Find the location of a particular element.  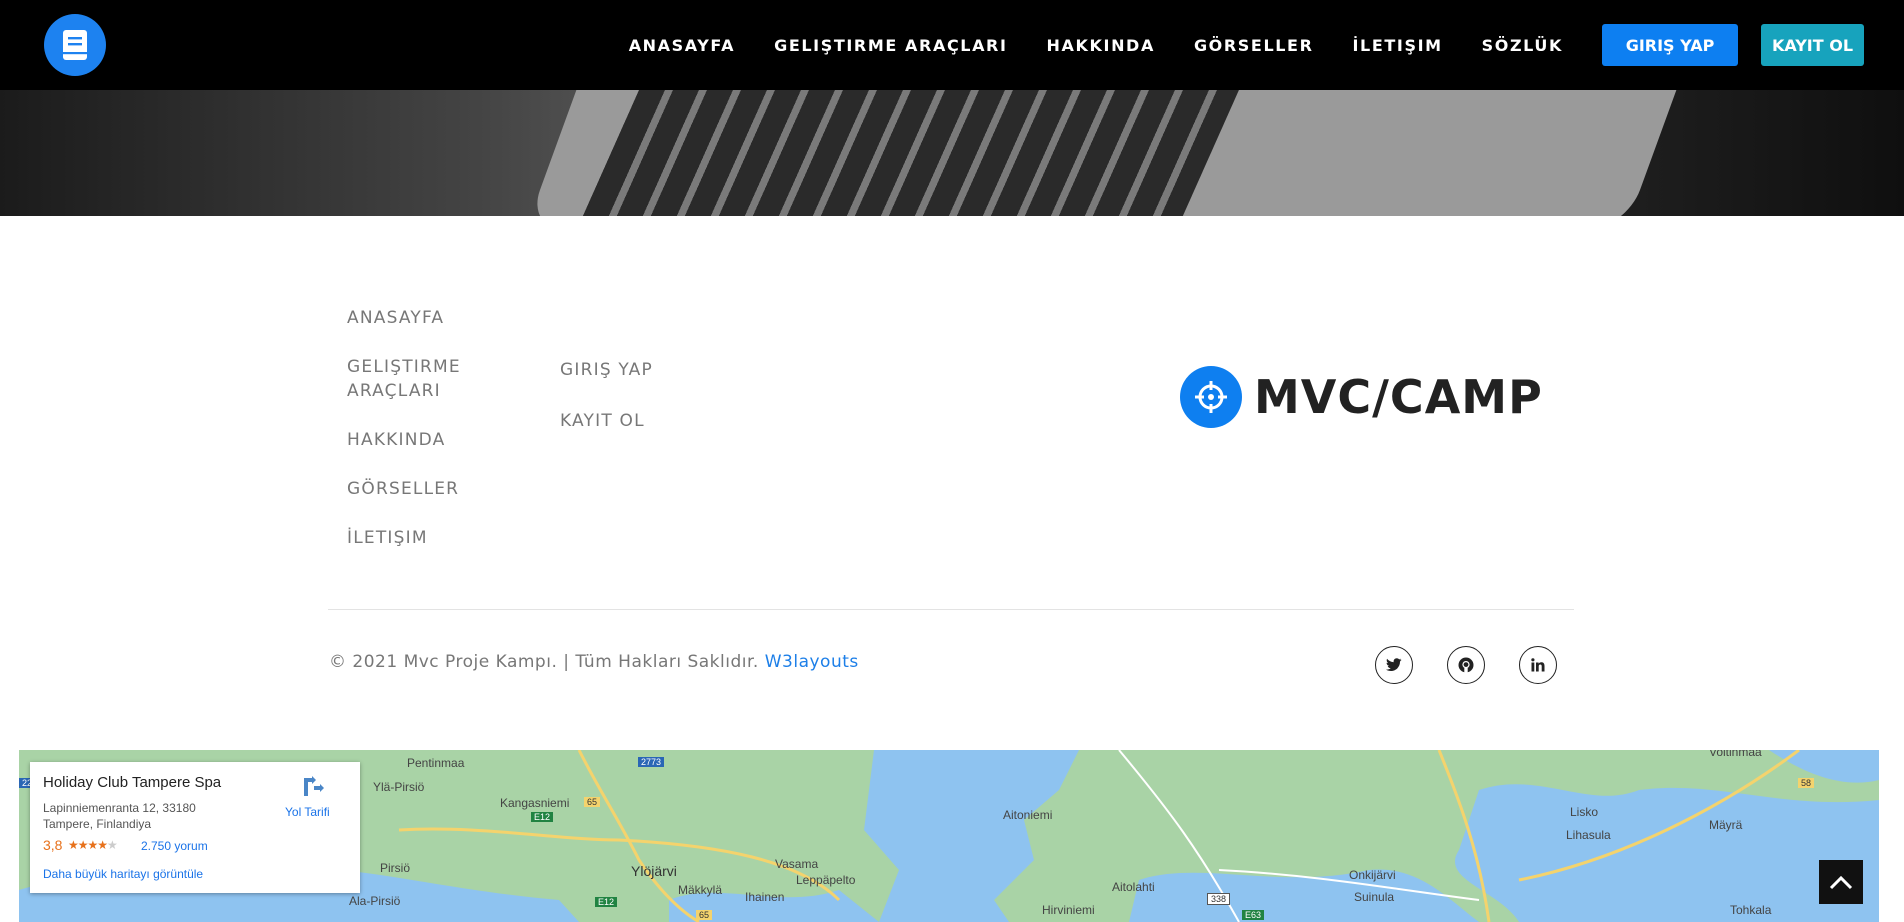

footer-link-hakkinda: HAKKINDA is located at coordinates (412, 440).